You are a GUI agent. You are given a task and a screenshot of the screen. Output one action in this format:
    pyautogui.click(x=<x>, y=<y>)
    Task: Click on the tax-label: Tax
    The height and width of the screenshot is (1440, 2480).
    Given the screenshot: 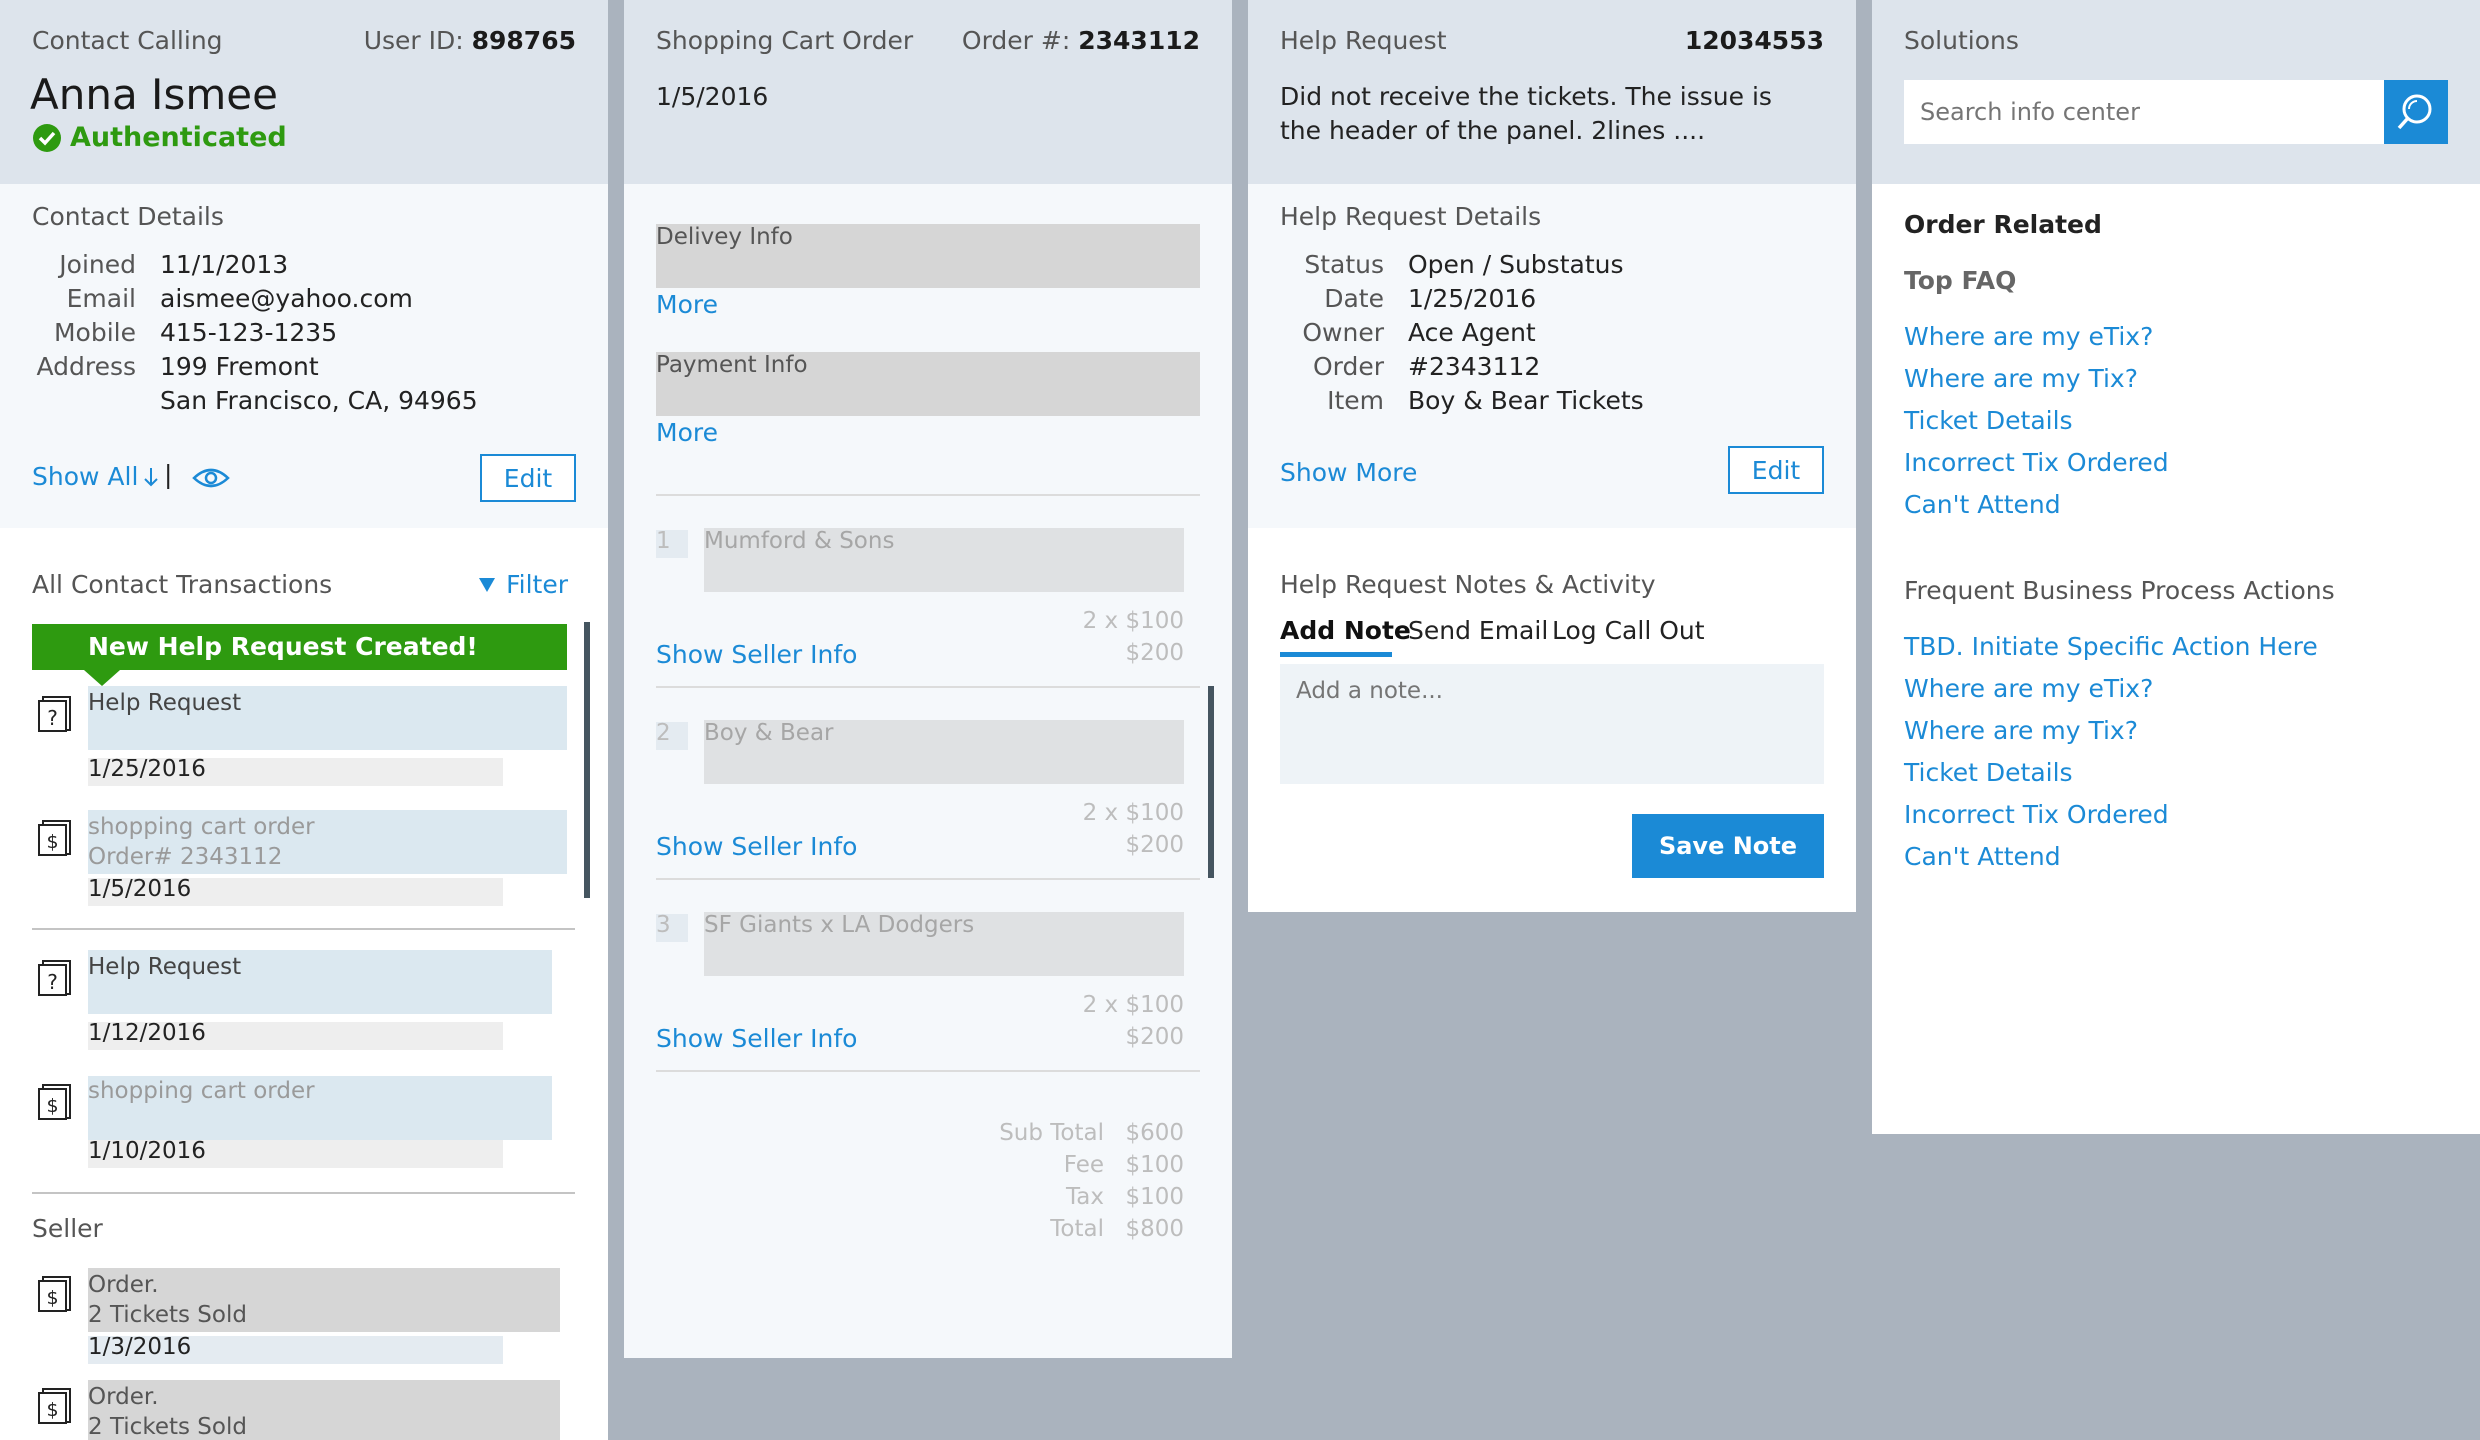 What is the action you would take?
    pyautogui.click(x=1085, y=1197)
    